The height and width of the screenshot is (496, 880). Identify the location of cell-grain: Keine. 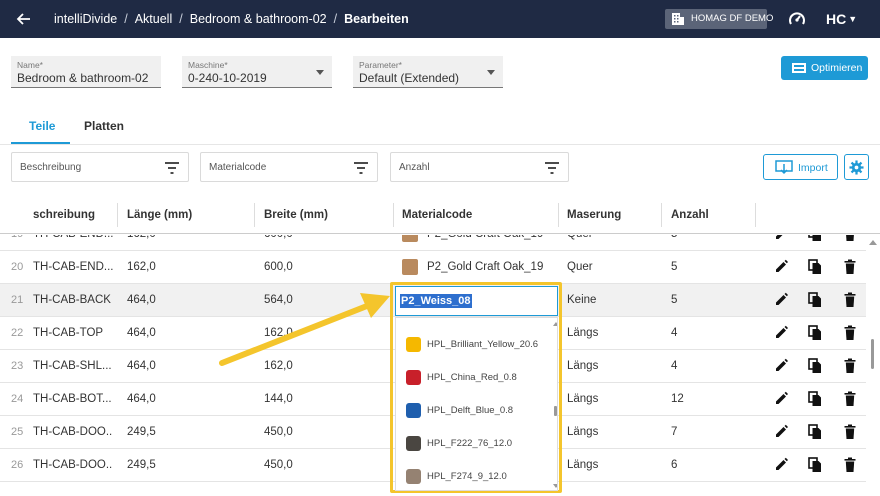
(581, 300).